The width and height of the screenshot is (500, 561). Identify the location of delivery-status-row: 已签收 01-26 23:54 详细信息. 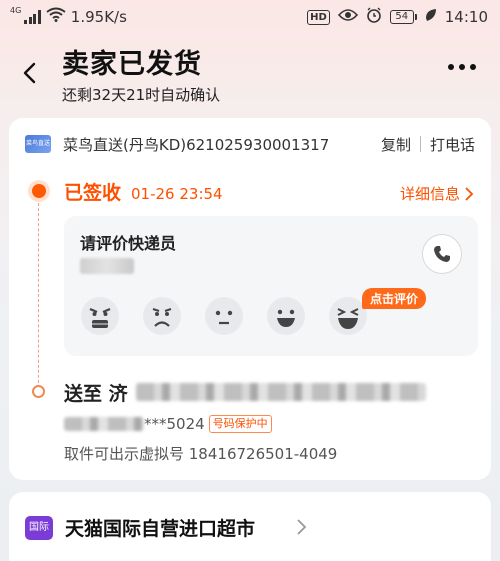
(274, 192).